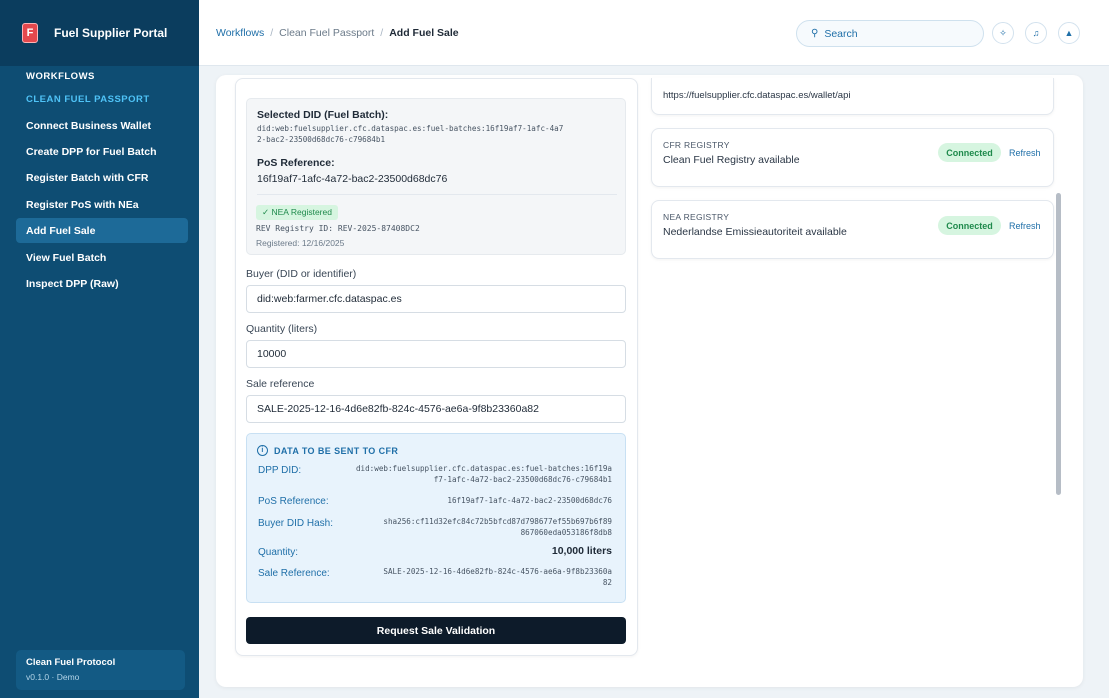 The width and height of the screenshot is (1109, 698). Describe the element at coordinates (969, 152) in the screenshot. I see `cfr-status-badge: Connected` at that location.